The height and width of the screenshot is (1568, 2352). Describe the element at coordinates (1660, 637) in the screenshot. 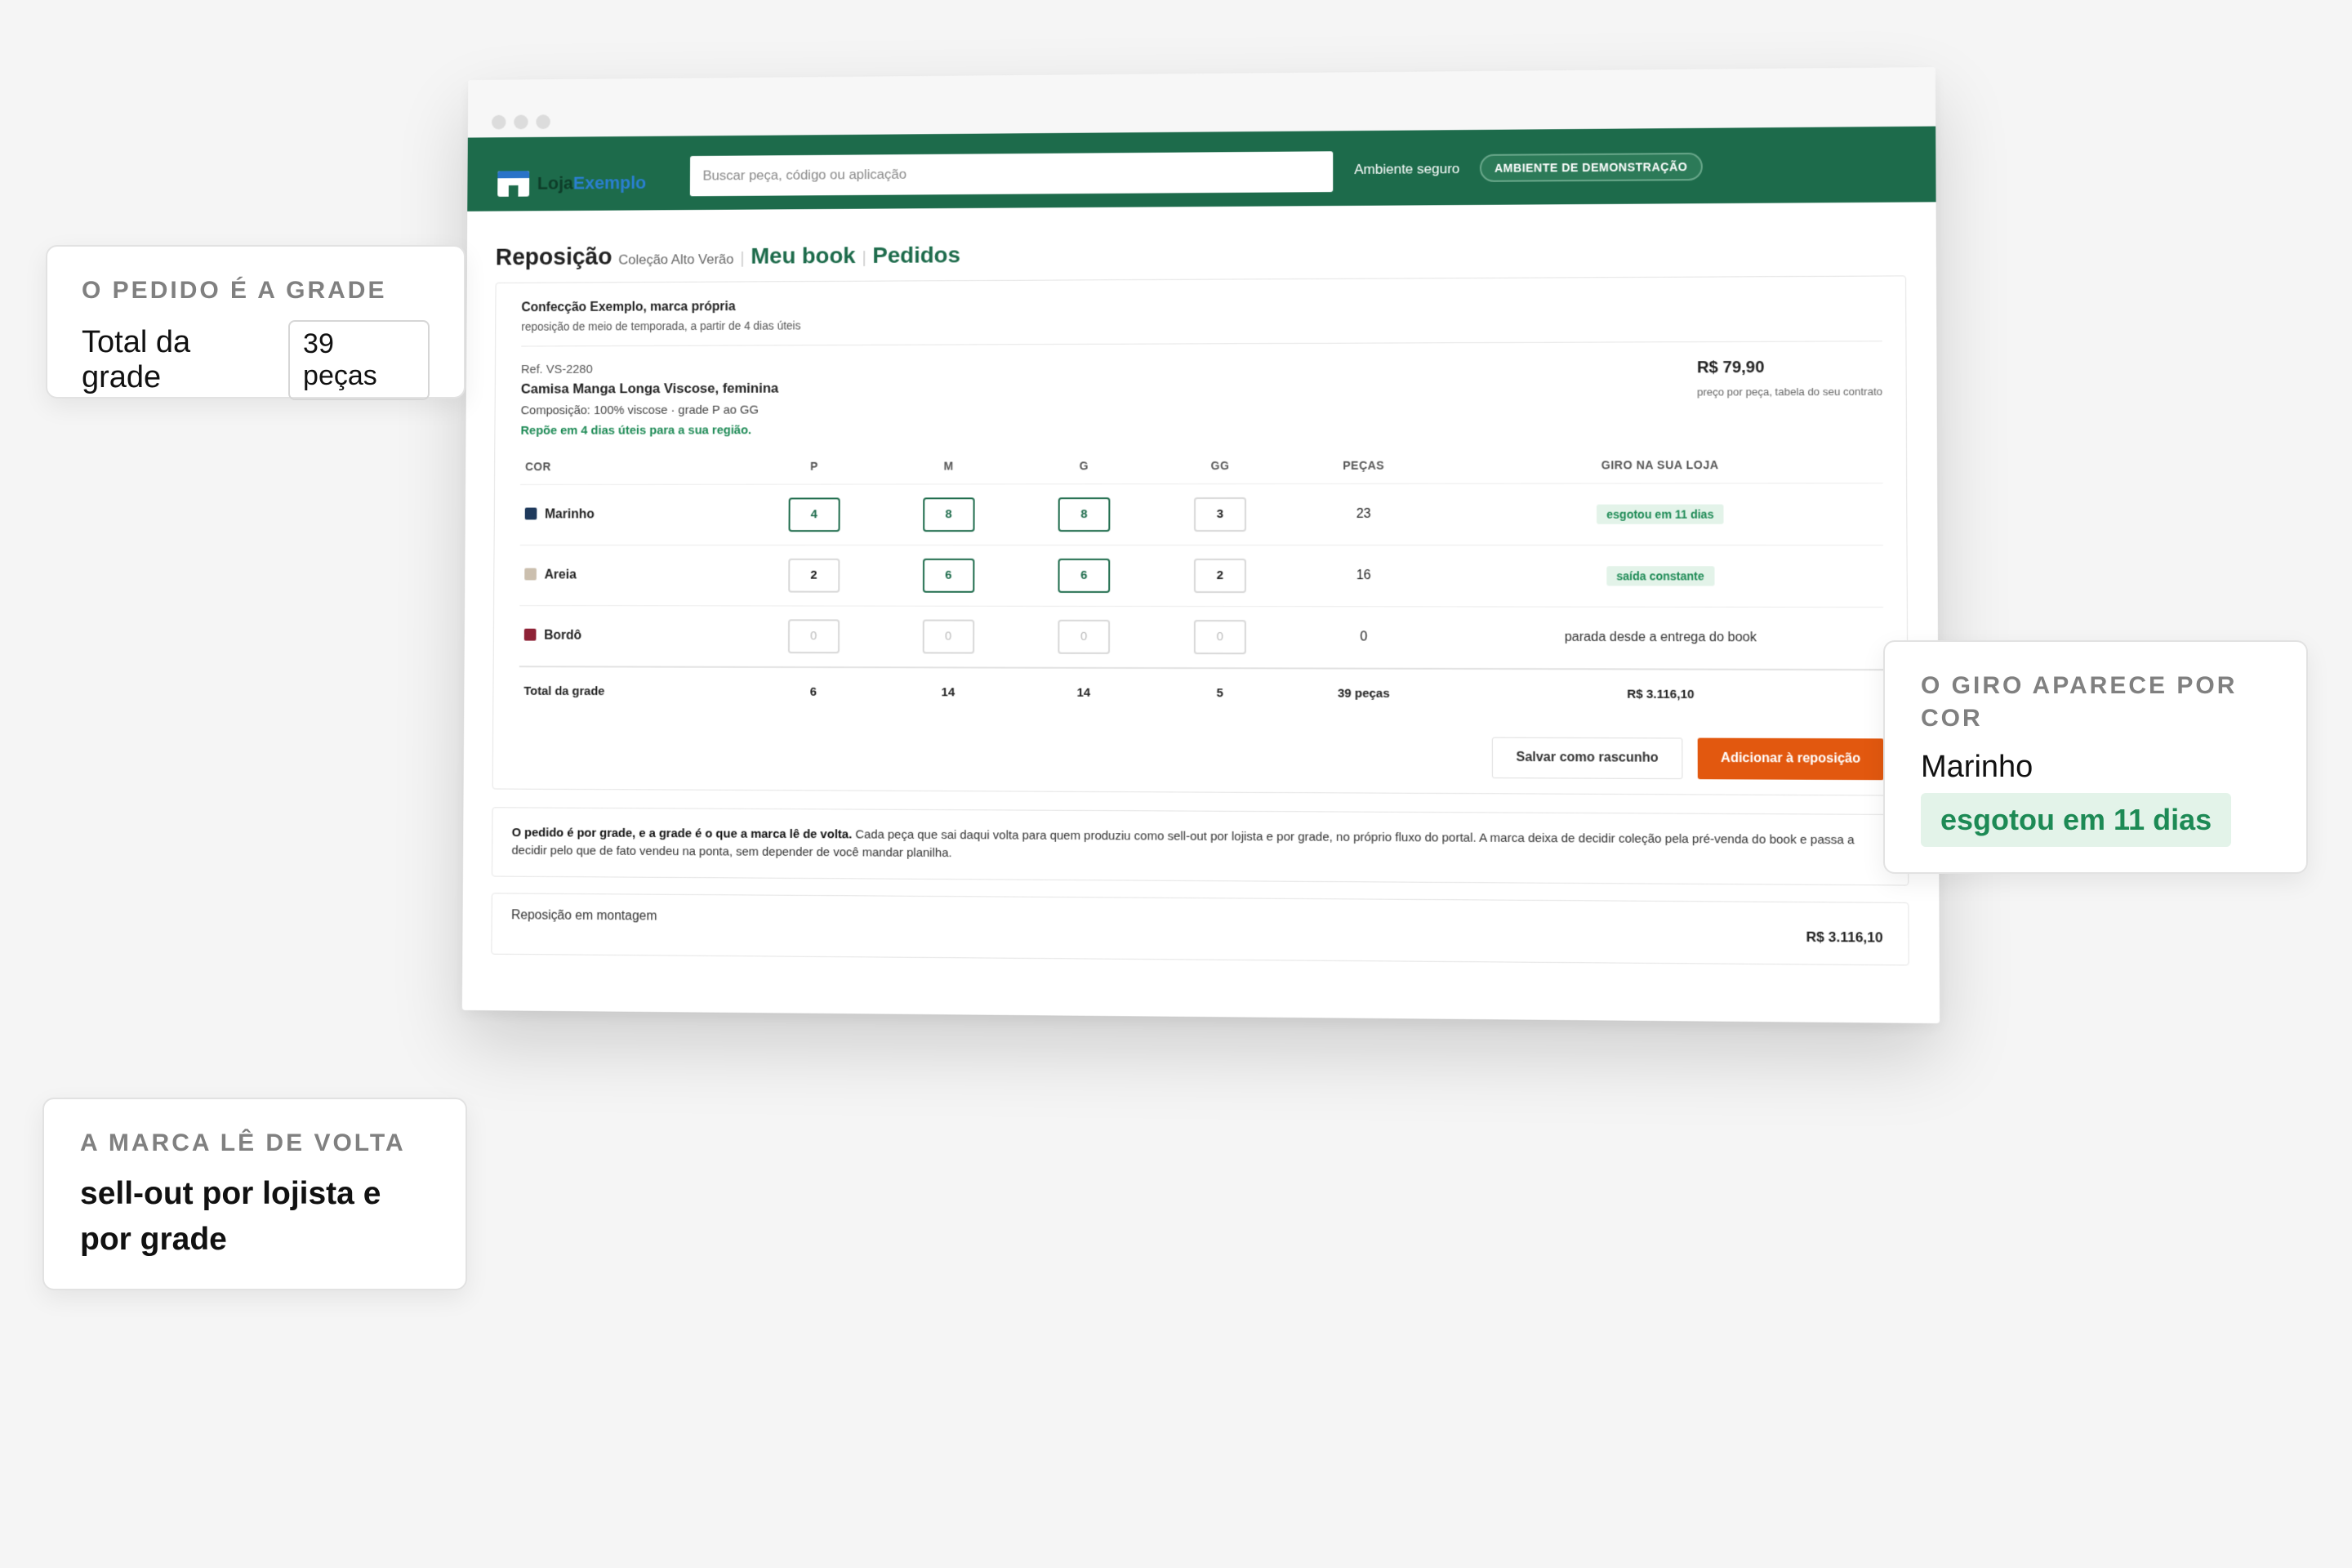

I see `turnover-status: parada desde a entrega do book` at that location.